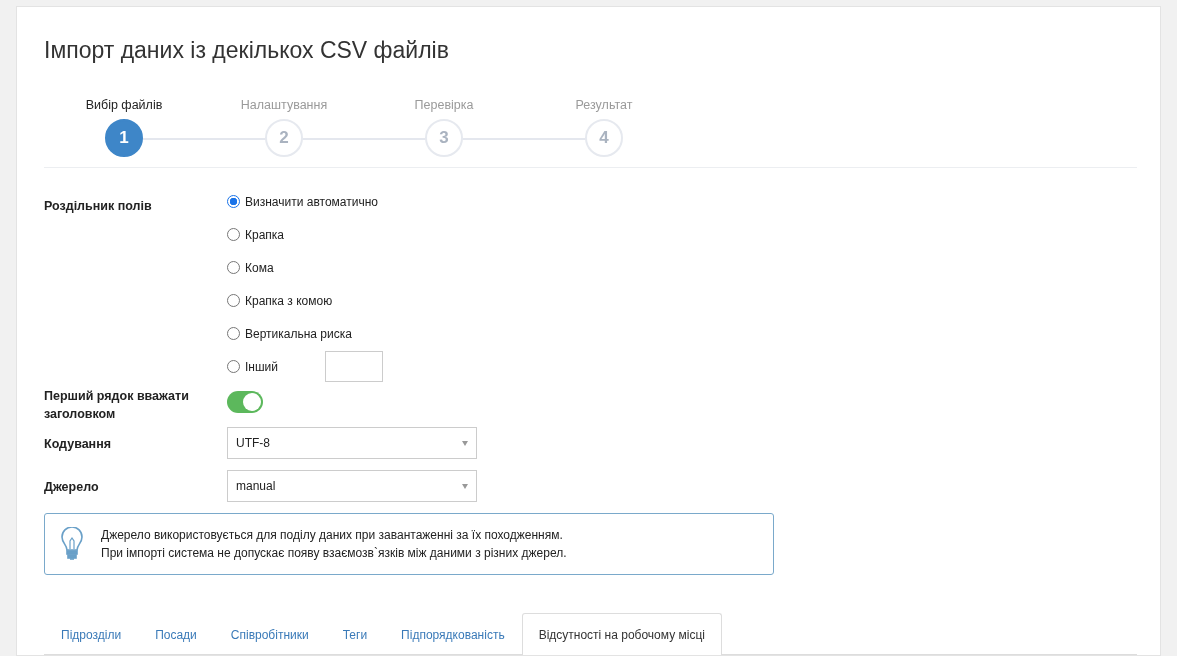  What do you see at coordinates (334, 553) in the screenshot?
I see `info-text: При імпорті система не допускає появу взаємозв`язків між даними з різних джерел.` at bounding box center [334, 553].